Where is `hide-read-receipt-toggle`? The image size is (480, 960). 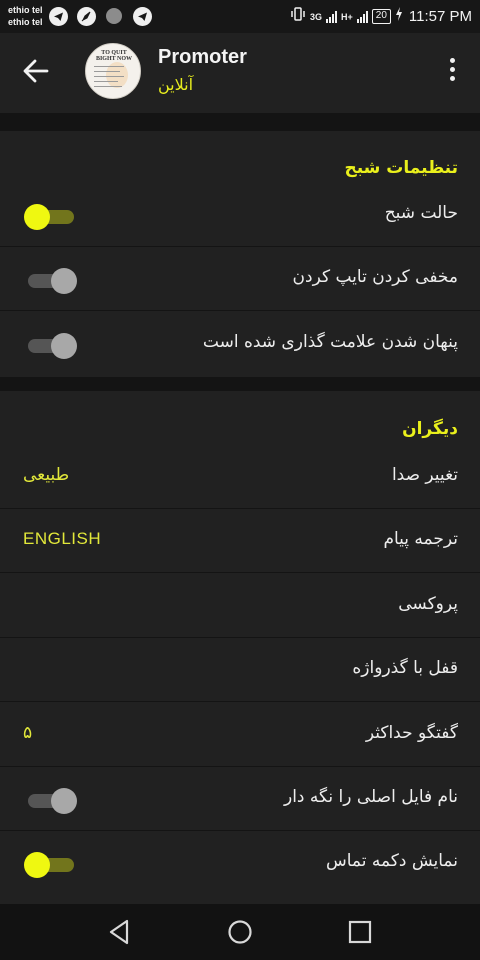
hide-read-receipt-toggle is located at coordinates (51, 345).